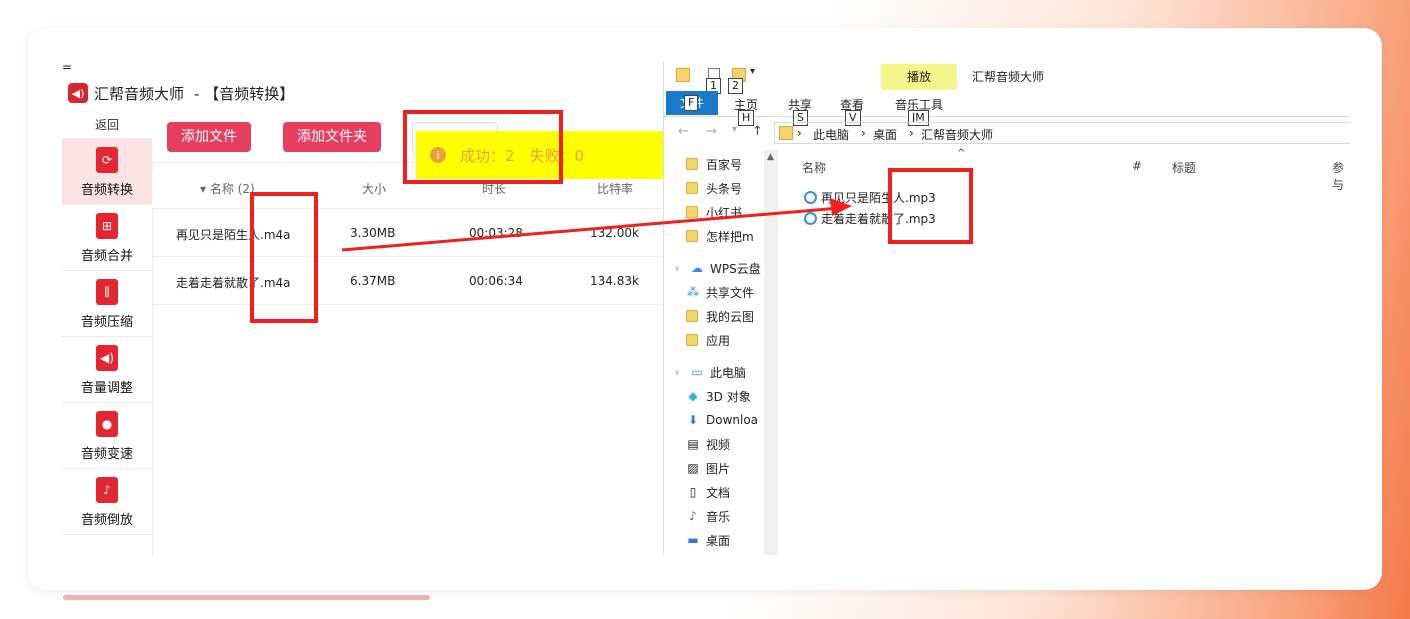 This screenshot has width=1410, height=619. What do you see at coordinates (596, 225) in the screenshot?
I see `annotation-arrow` at bounding box center [596, 225].